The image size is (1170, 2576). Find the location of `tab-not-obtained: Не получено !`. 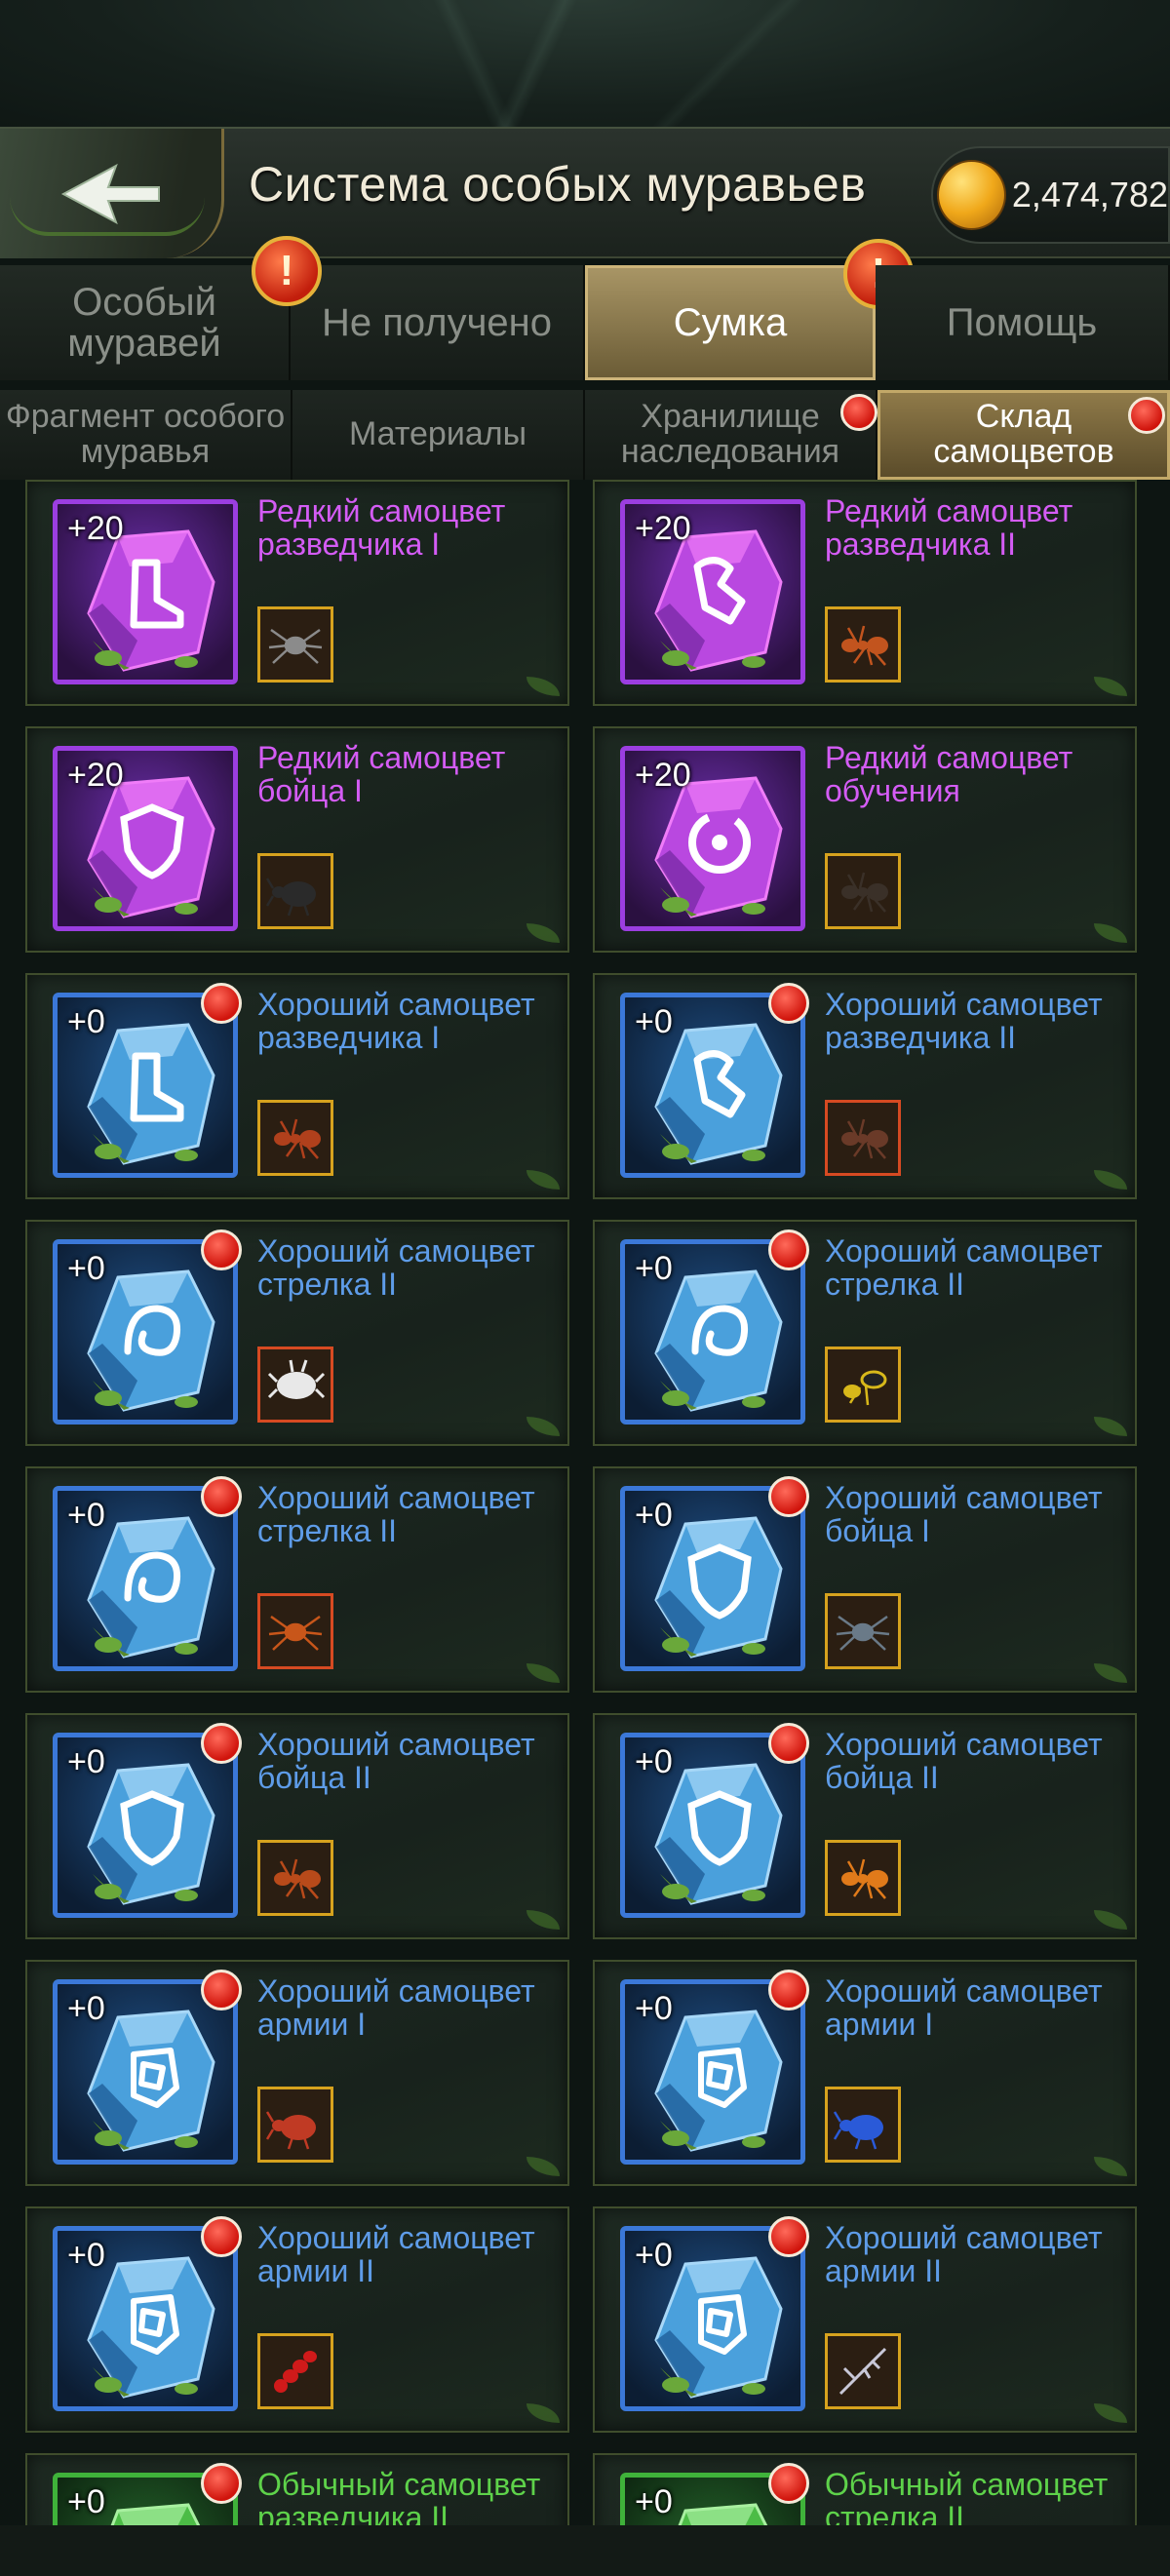

tab-not-obtained: Не получено ! is located at coordinates (418, 308).